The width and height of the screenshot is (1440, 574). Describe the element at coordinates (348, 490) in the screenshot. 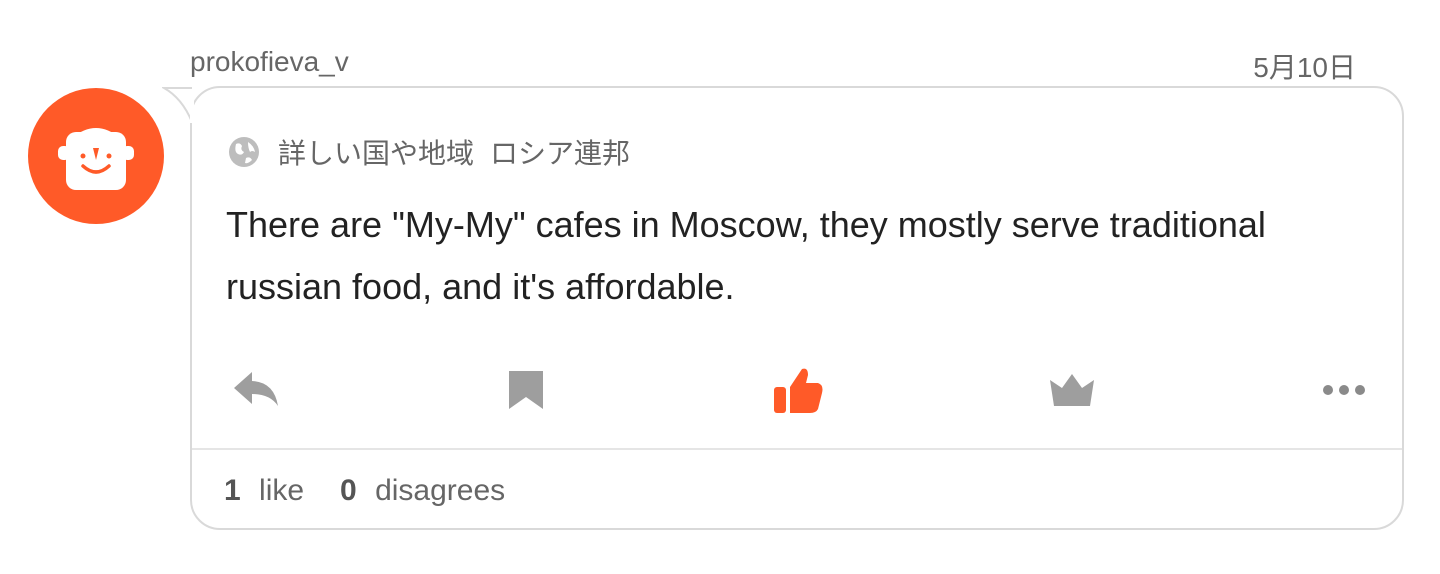

I see `disagrees-count: 0` at that location.